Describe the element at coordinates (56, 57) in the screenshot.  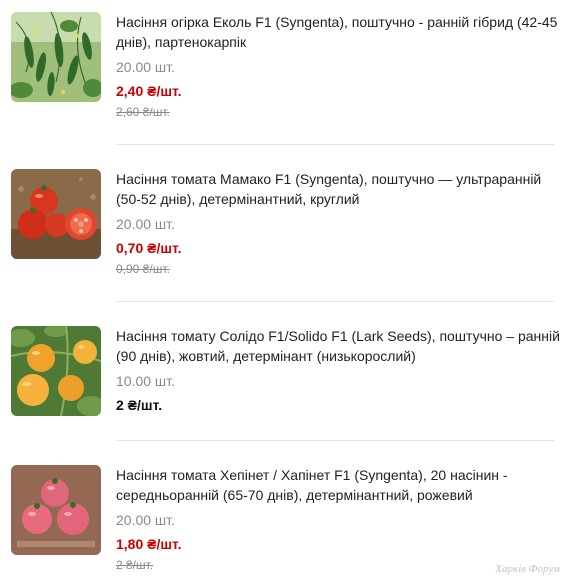
I see `cucumber-image` at that location.